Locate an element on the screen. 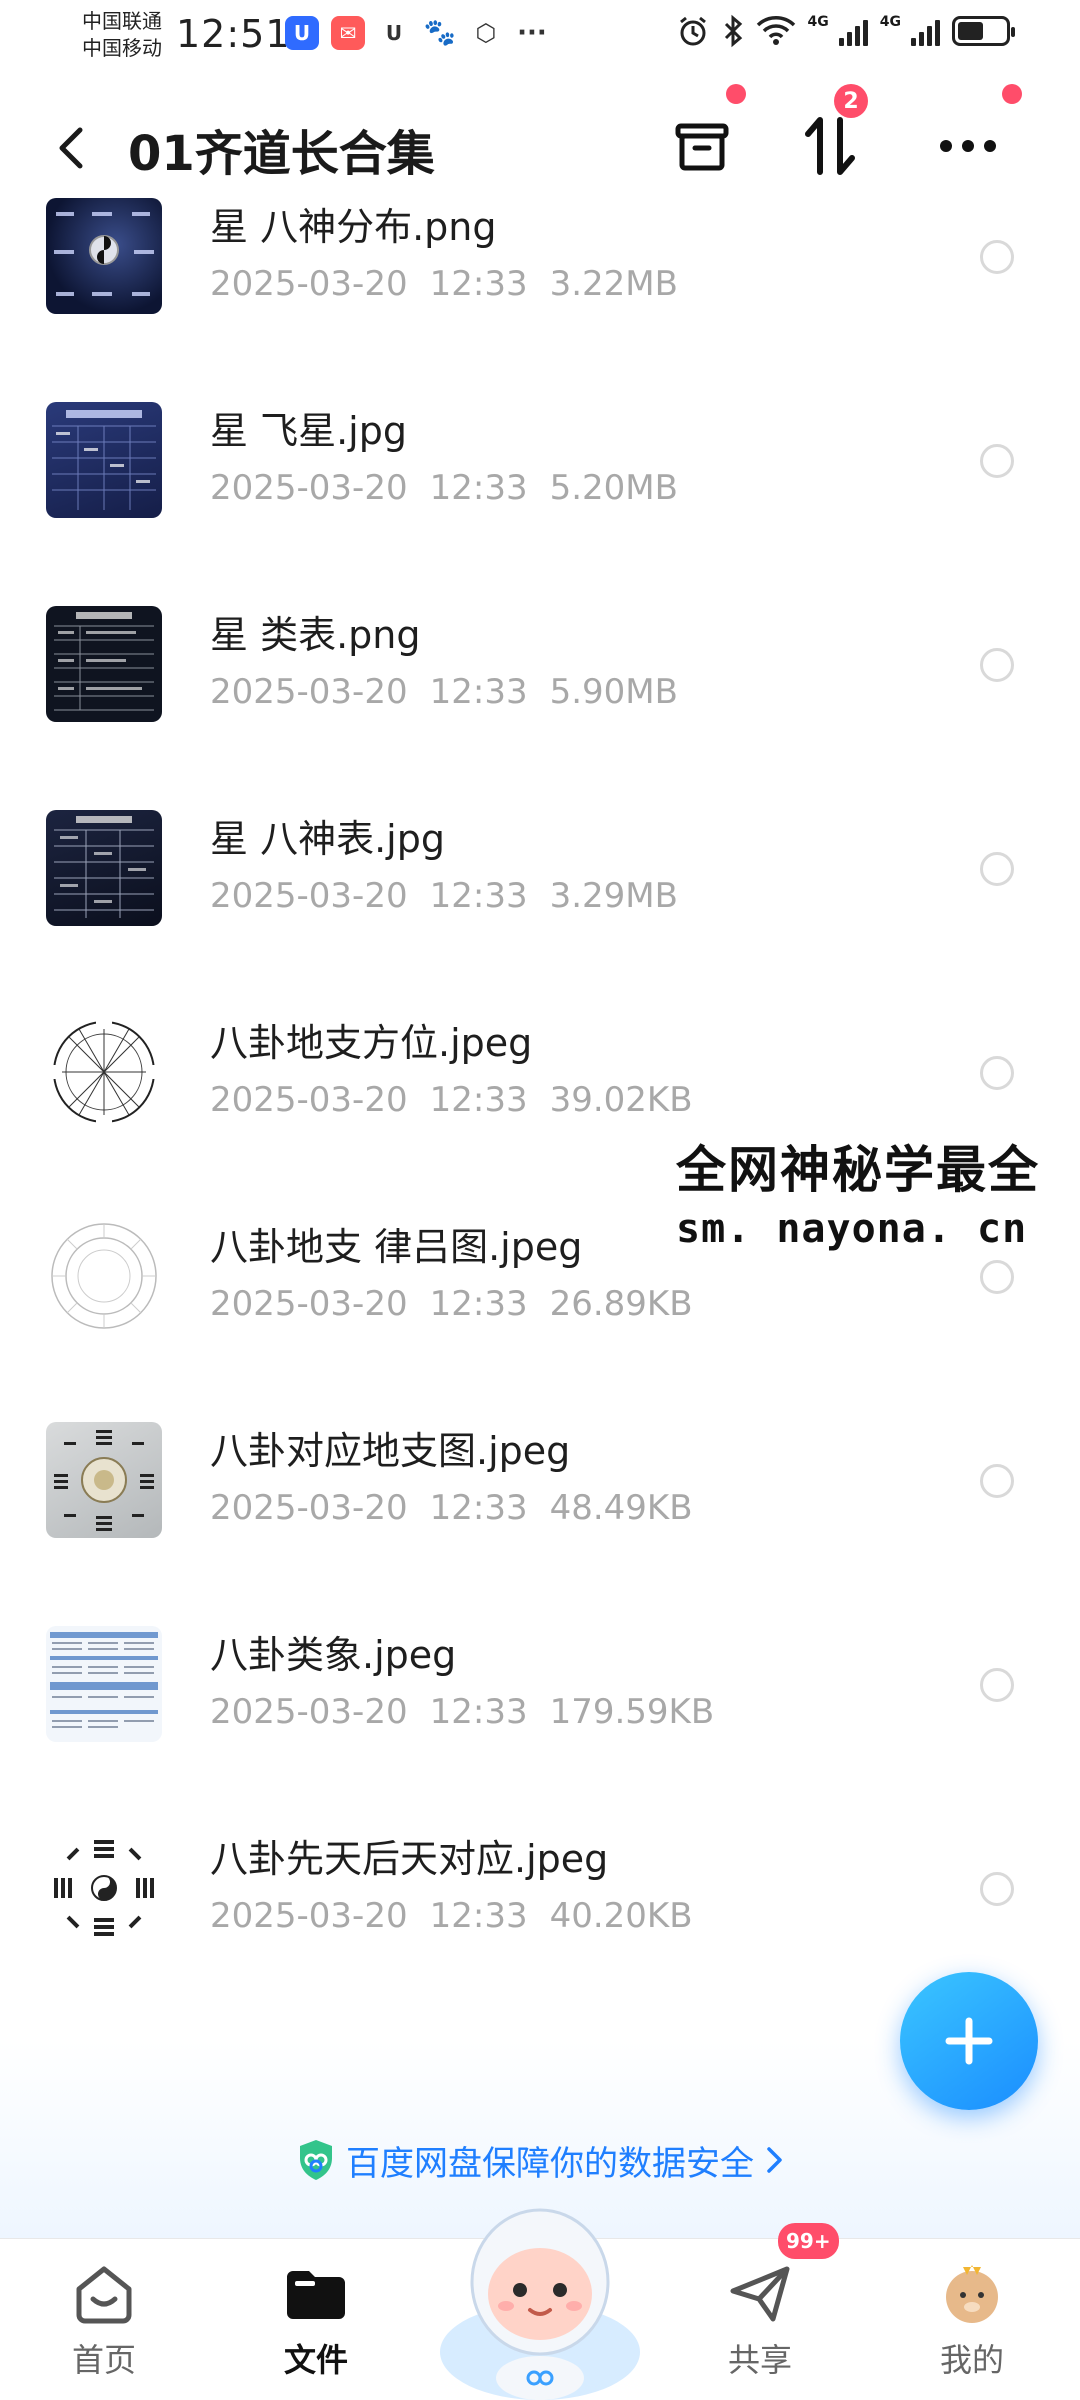 The width and height of the screenshot is (1080, 2400). signal-1-icon is located at coordinates (853, 31).